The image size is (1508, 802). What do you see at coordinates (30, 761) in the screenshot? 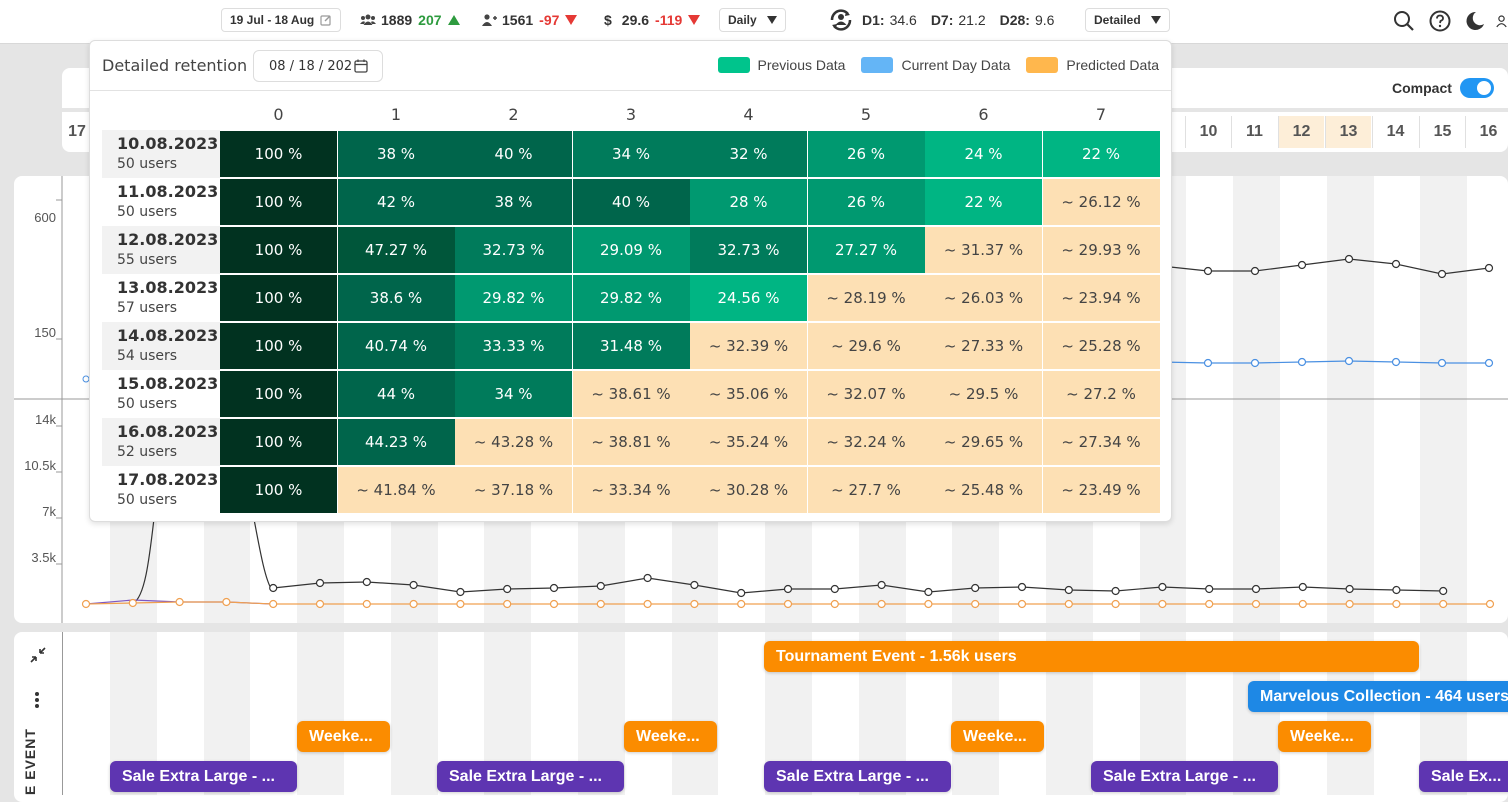
I see `events-section-label: E EVENT` at bounding box center [30, 761].